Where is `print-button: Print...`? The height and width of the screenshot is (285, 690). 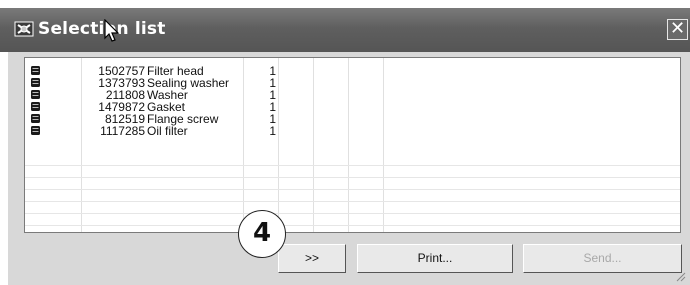
print-button: Print... is located at coordinates (435, 258).